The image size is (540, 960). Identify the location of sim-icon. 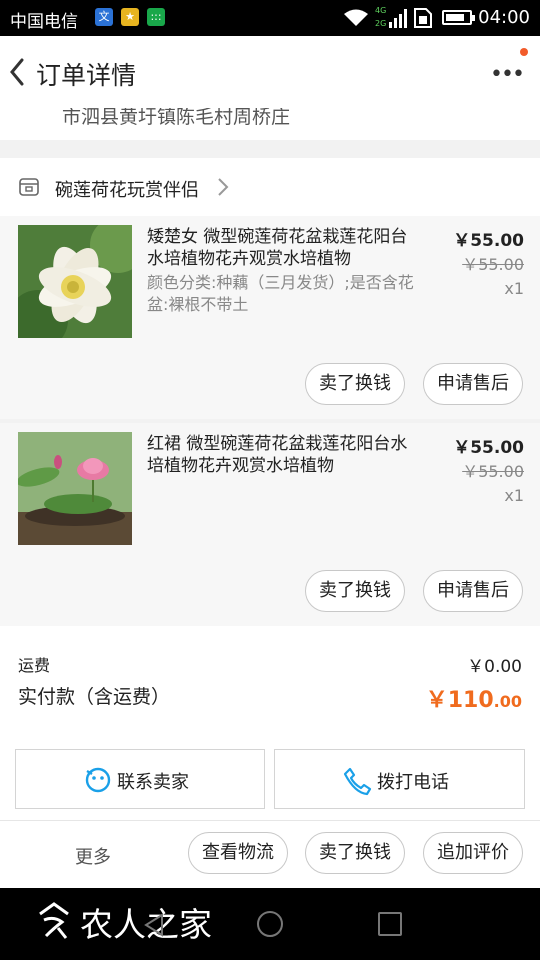
(423, 18).